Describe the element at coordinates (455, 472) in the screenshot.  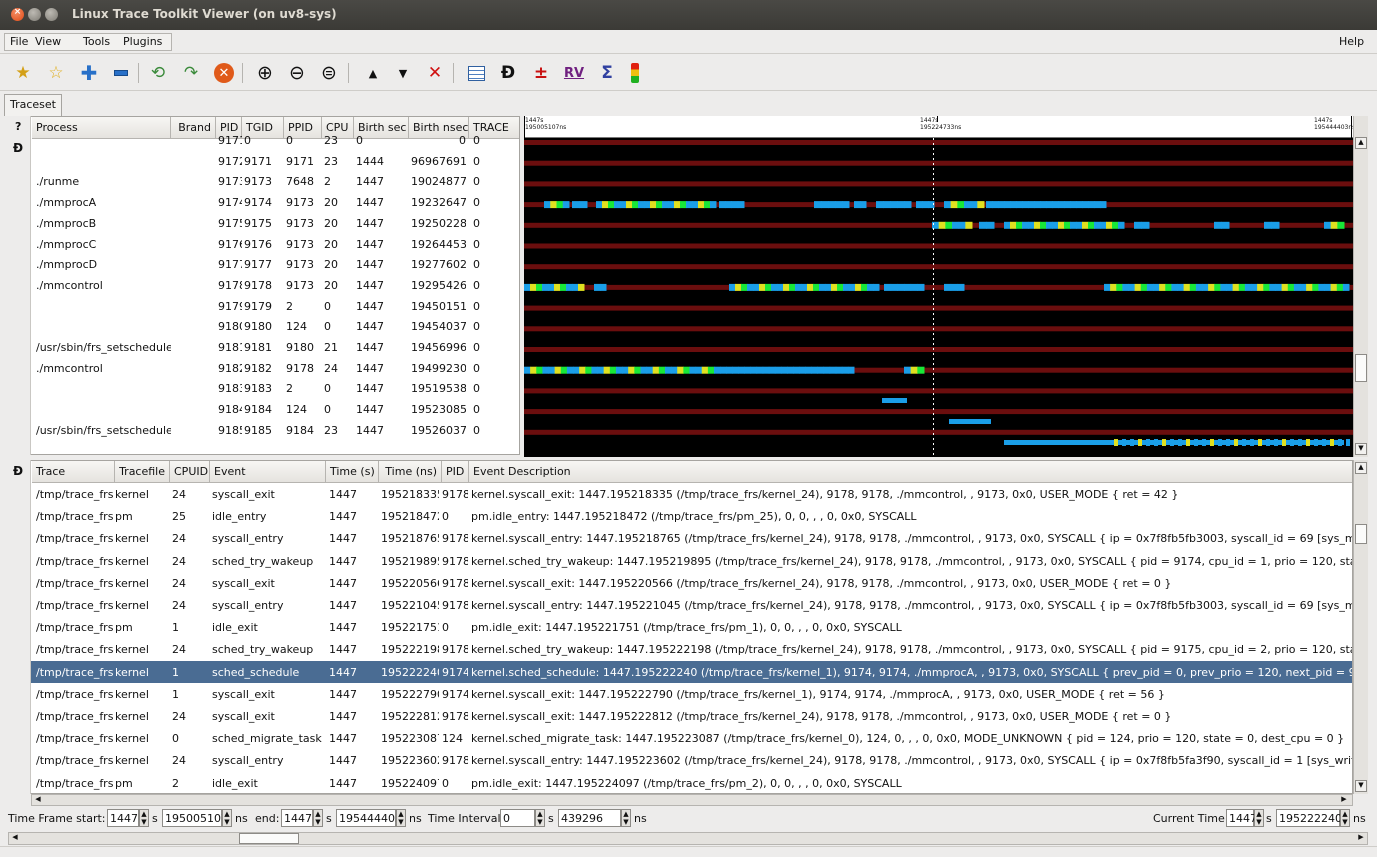
I see `col-header-pid: PID` at that location.